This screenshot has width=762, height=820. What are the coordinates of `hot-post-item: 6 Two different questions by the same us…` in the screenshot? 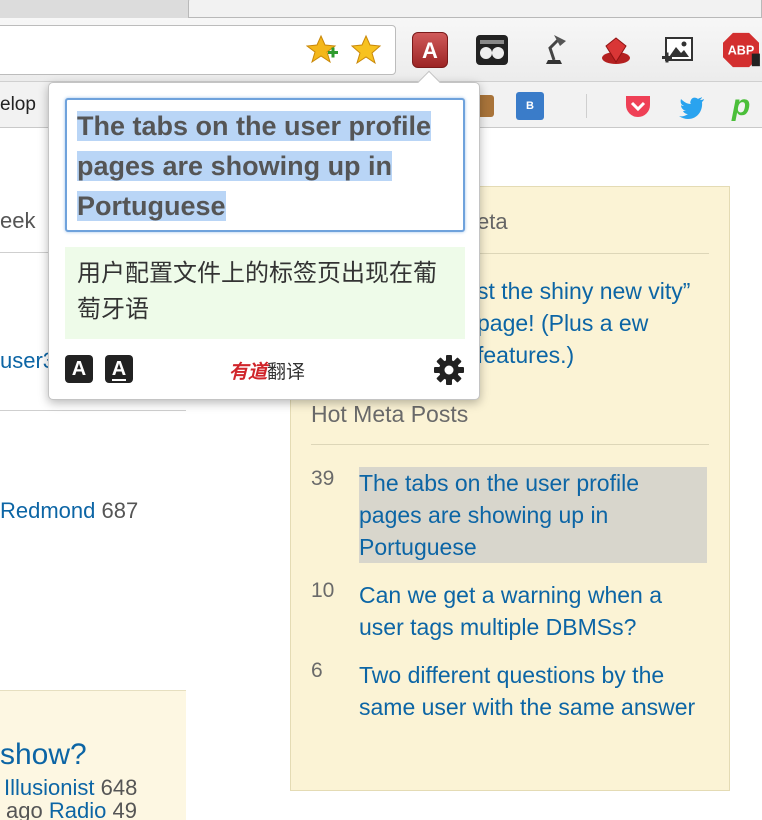 It's located at (511, 707).